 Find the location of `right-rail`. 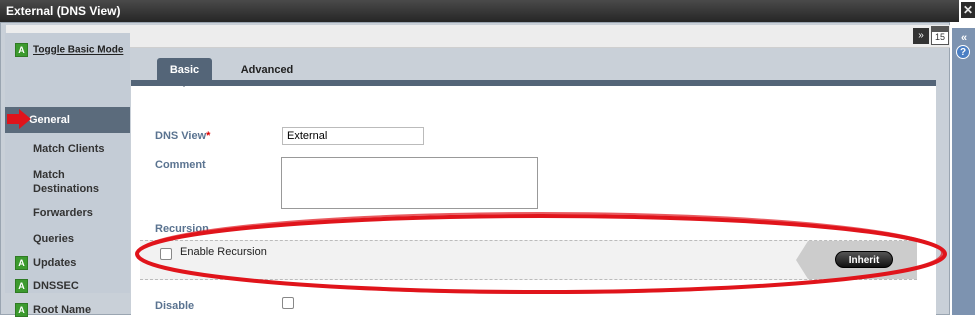

right-rail is located at coordinates (963, 171).